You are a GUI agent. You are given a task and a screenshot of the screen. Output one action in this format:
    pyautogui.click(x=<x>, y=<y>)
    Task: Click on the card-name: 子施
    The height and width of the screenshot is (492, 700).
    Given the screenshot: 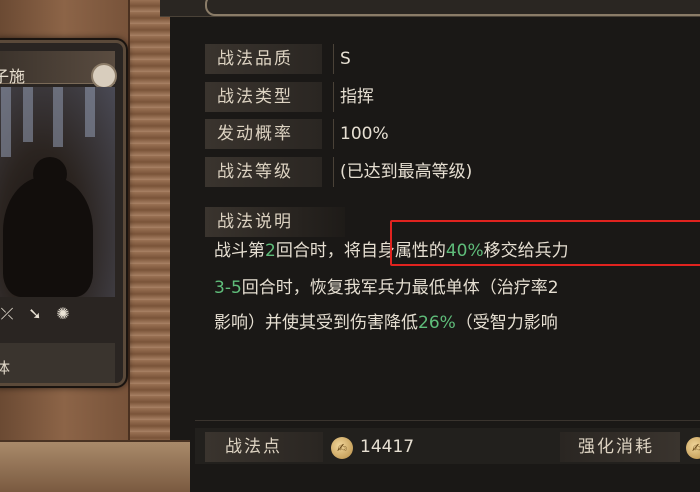 What is the action you would take?
    pyautogui.click(x=13, y=76)
    